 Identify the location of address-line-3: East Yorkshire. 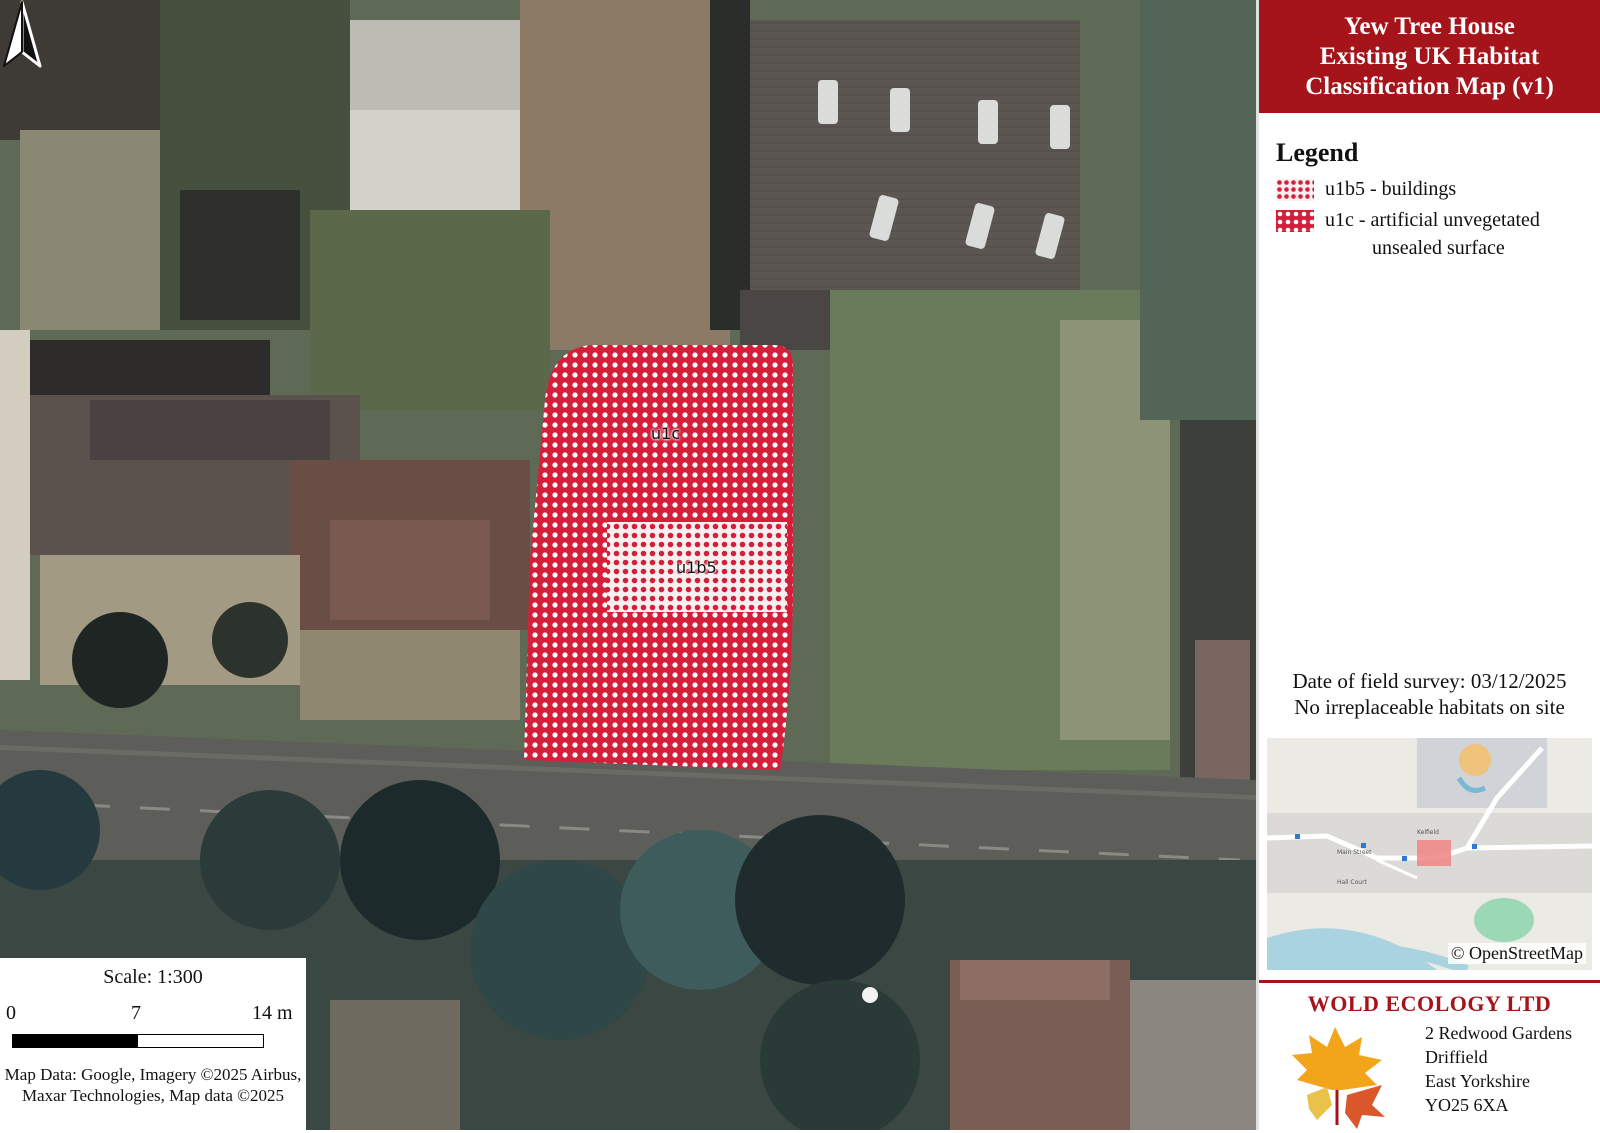
(1478, 1081).